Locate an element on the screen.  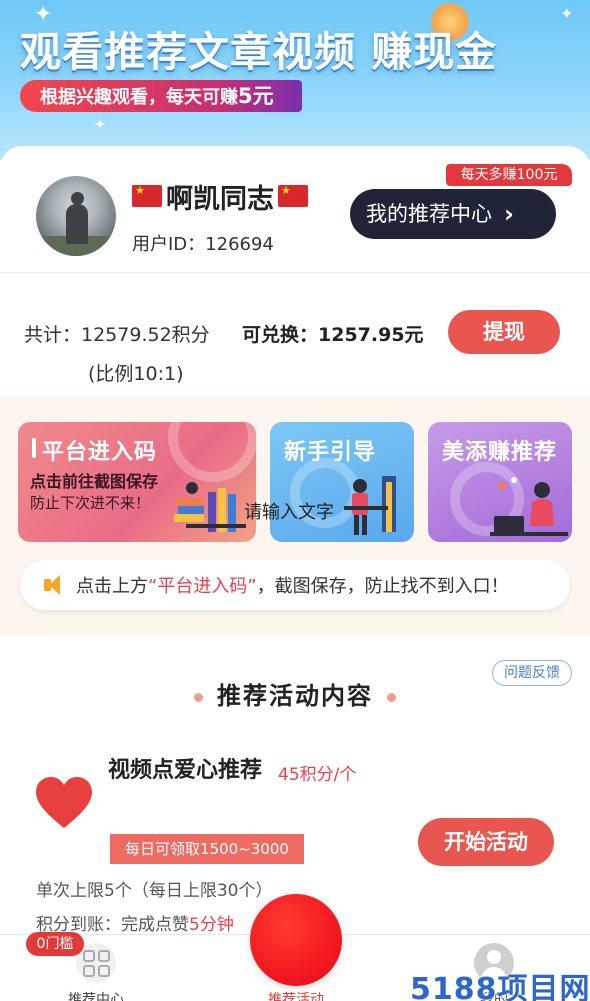
notice-bar: 点击上方“平台进入码”，截图保存，防止找不到入口！ is located at coordinates (295, 585).